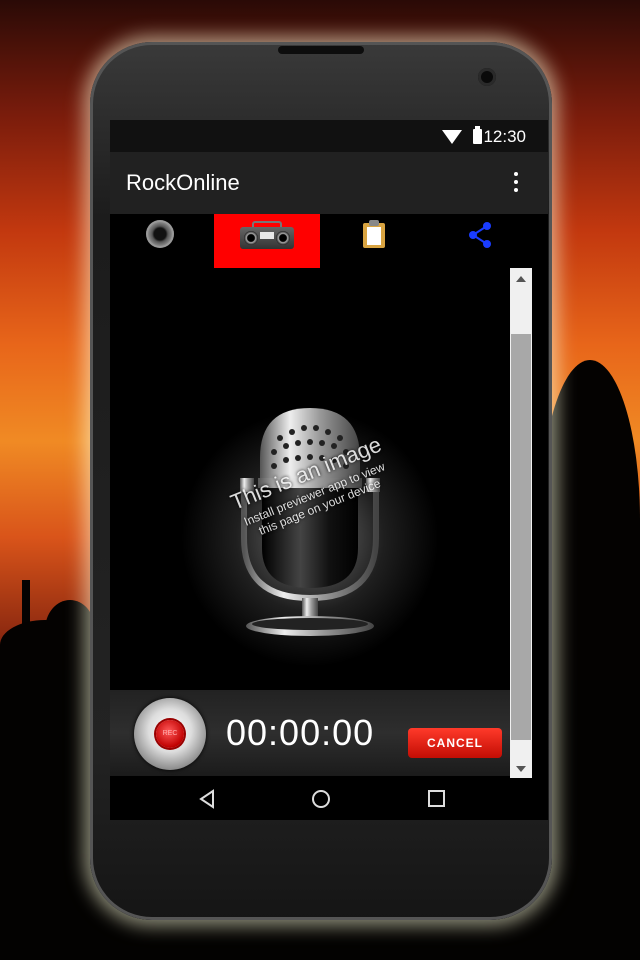 This screenshot has height=960, width=640. What do you see at coordinates (521, 279) in the screenshot?
I see `scroll-up-icon` at bounding box center [521, 279].